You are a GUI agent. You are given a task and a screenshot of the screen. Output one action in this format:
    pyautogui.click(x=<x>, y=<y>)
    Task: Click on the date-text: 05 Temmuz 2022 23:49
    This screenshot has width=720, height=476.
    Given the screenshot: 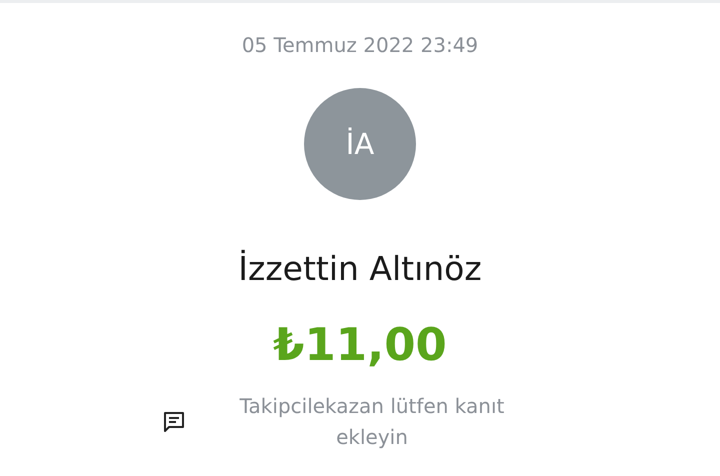 What is the action you would take?
    pyautogui.click(x=360, y=45)
    